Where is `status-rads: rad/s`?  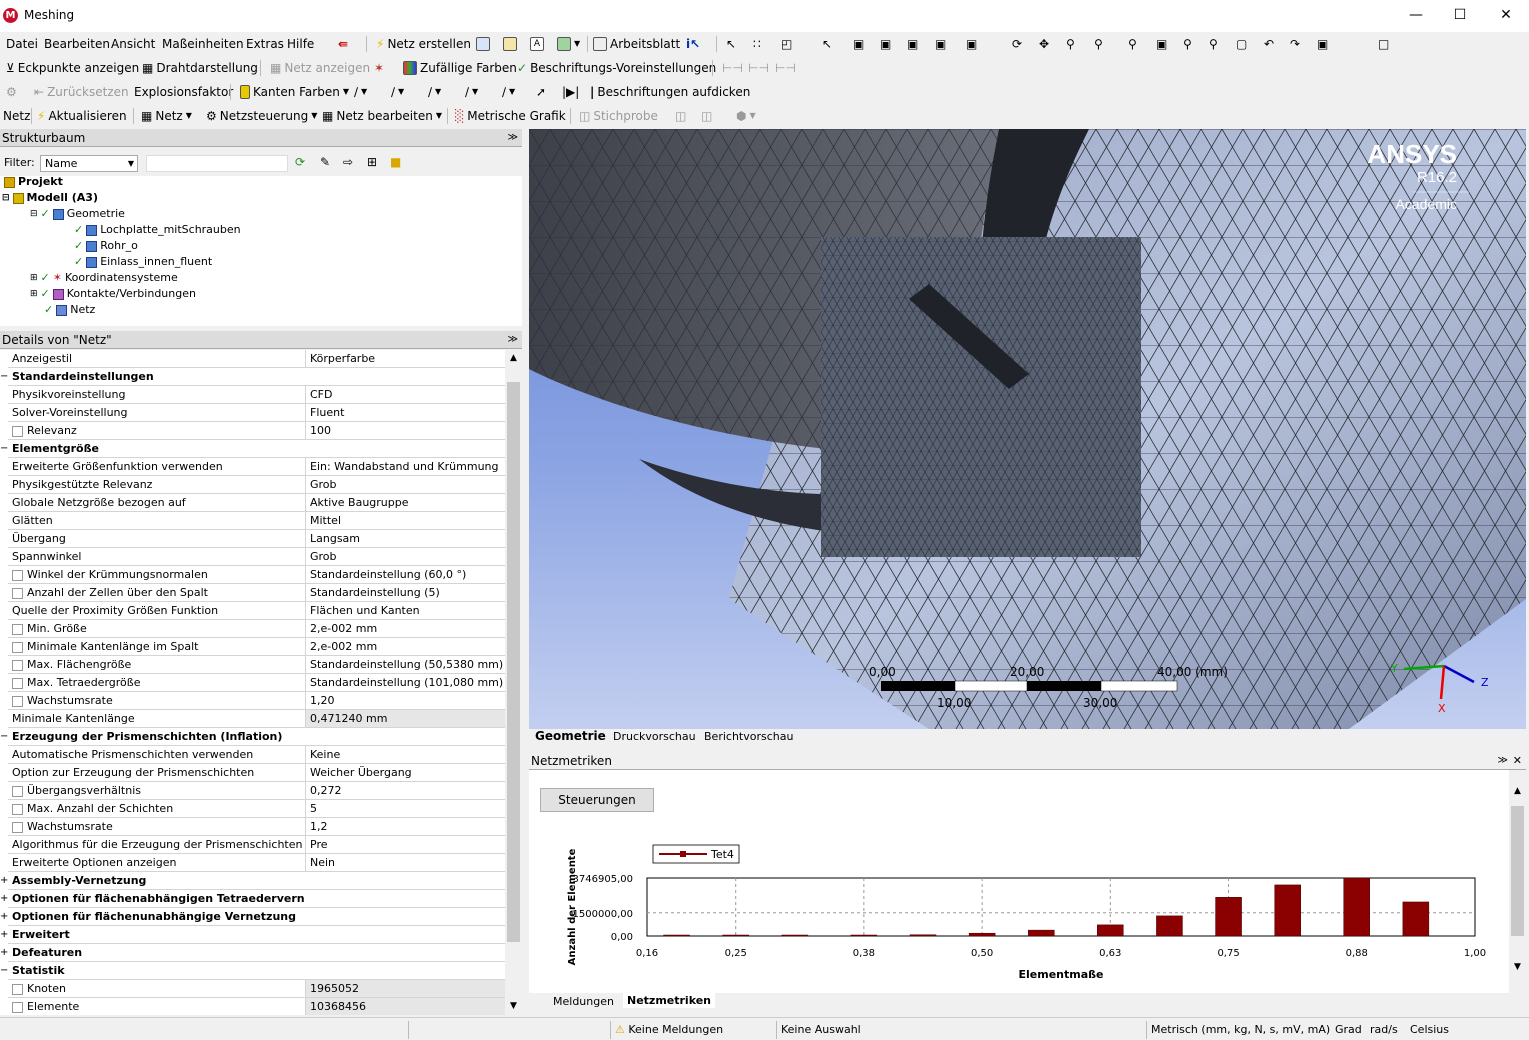 status-rads: rad/s is located at coordinates (1382, 1030).